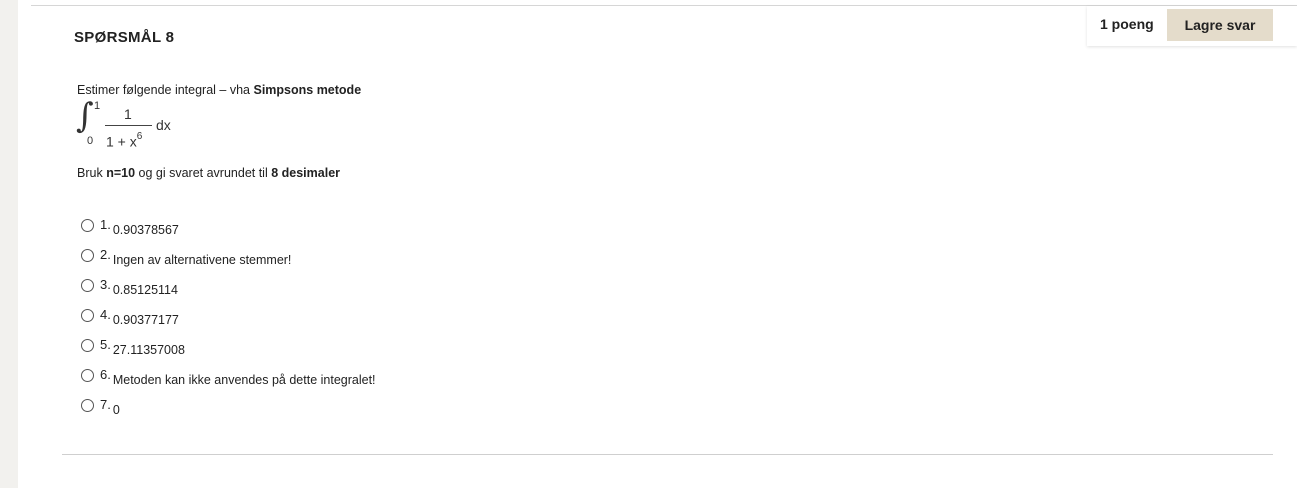 This screenshot has height=488, width=1297. What do you see at coordinates (145, 320) in the screenshot?
I see `option-text: 0.90377177` at bounding box center [145, 320].